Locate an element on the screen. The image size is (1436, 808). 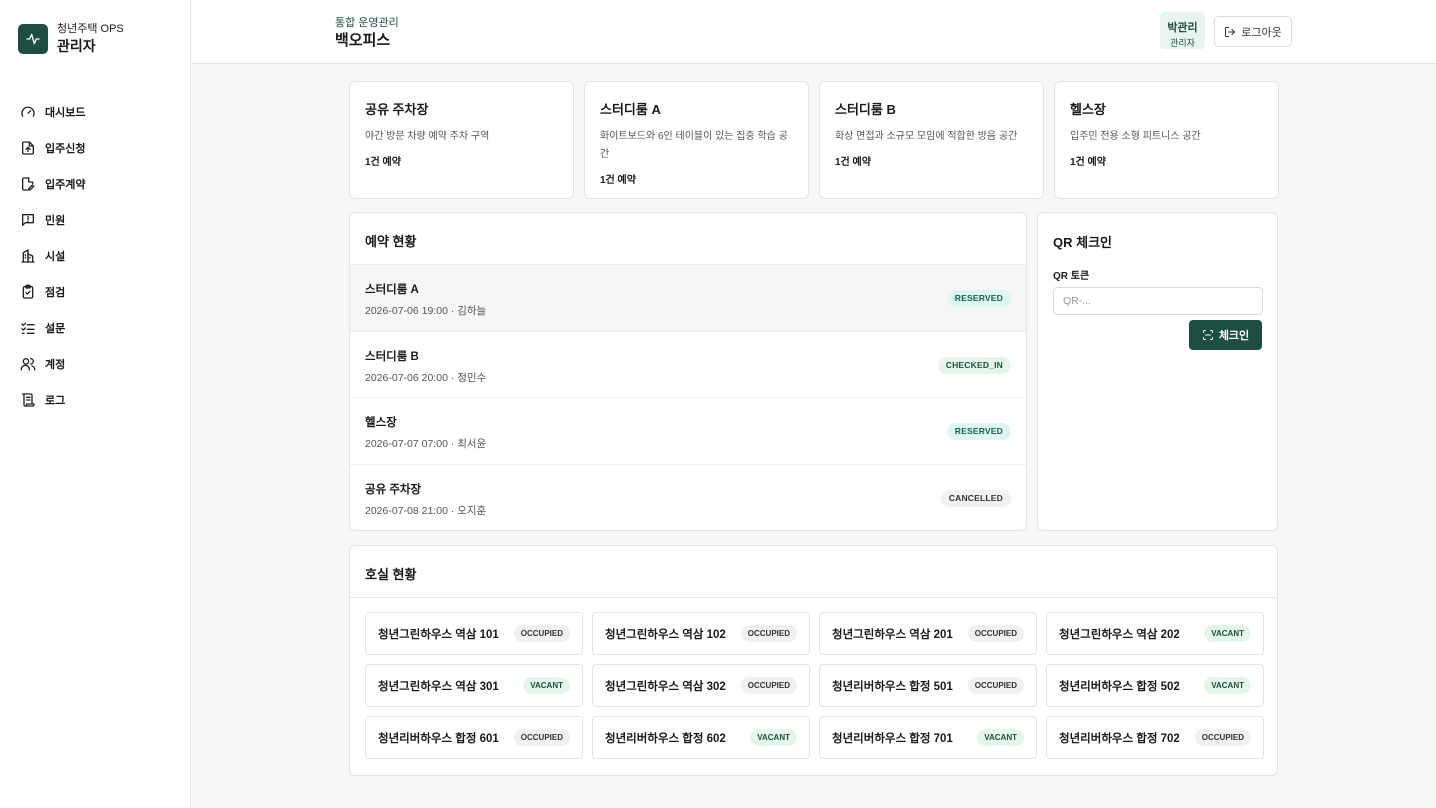
reservation-meta: 2026-07-06 19:00 · 김하늘 is located at coordinates (426, 311).